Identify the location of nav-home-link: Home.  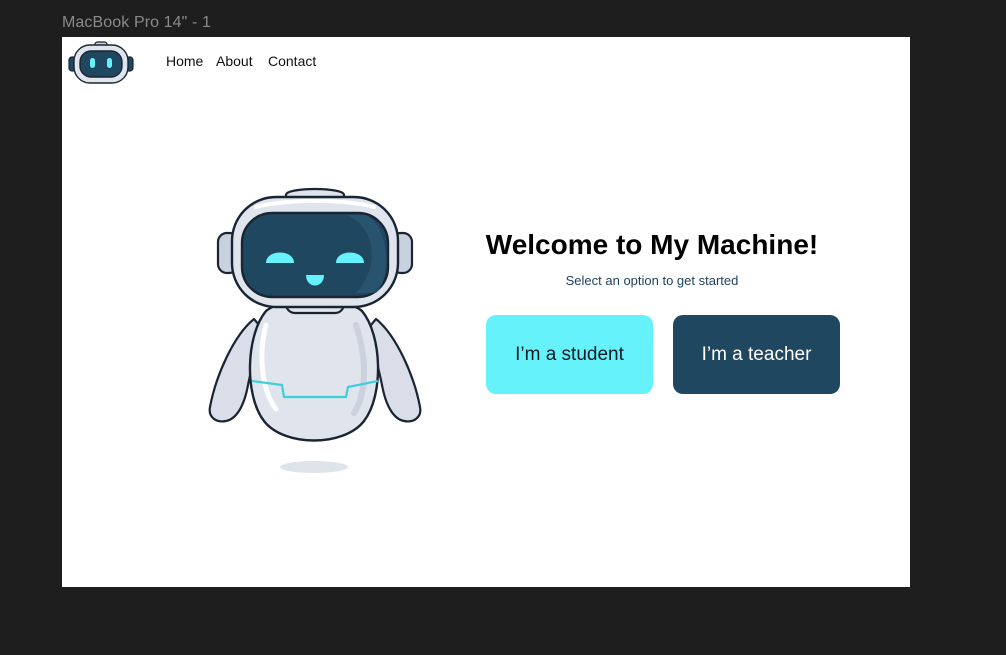
(184, 61).